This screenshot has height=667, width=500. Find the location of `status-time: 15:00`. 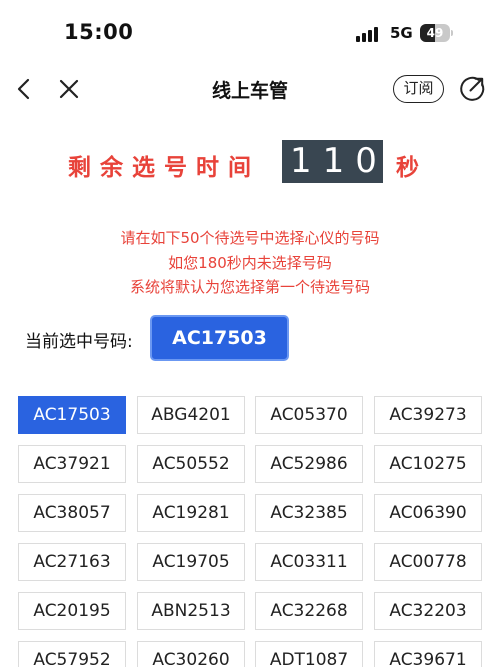

status-time: 15:00 is located at coordinates (99, 32).